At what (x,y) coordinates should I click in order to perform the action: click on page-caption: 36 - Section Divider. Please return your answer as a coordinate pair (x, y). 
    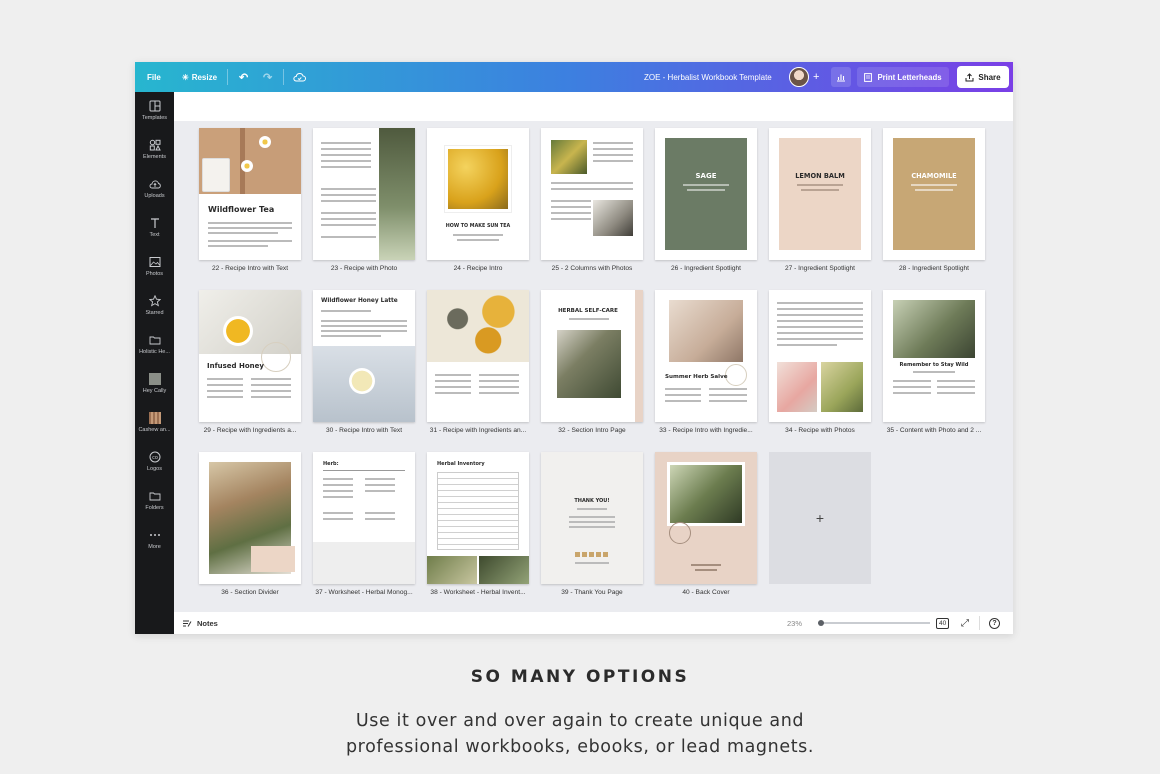
    Looking at the image, I should click on (250, 592).